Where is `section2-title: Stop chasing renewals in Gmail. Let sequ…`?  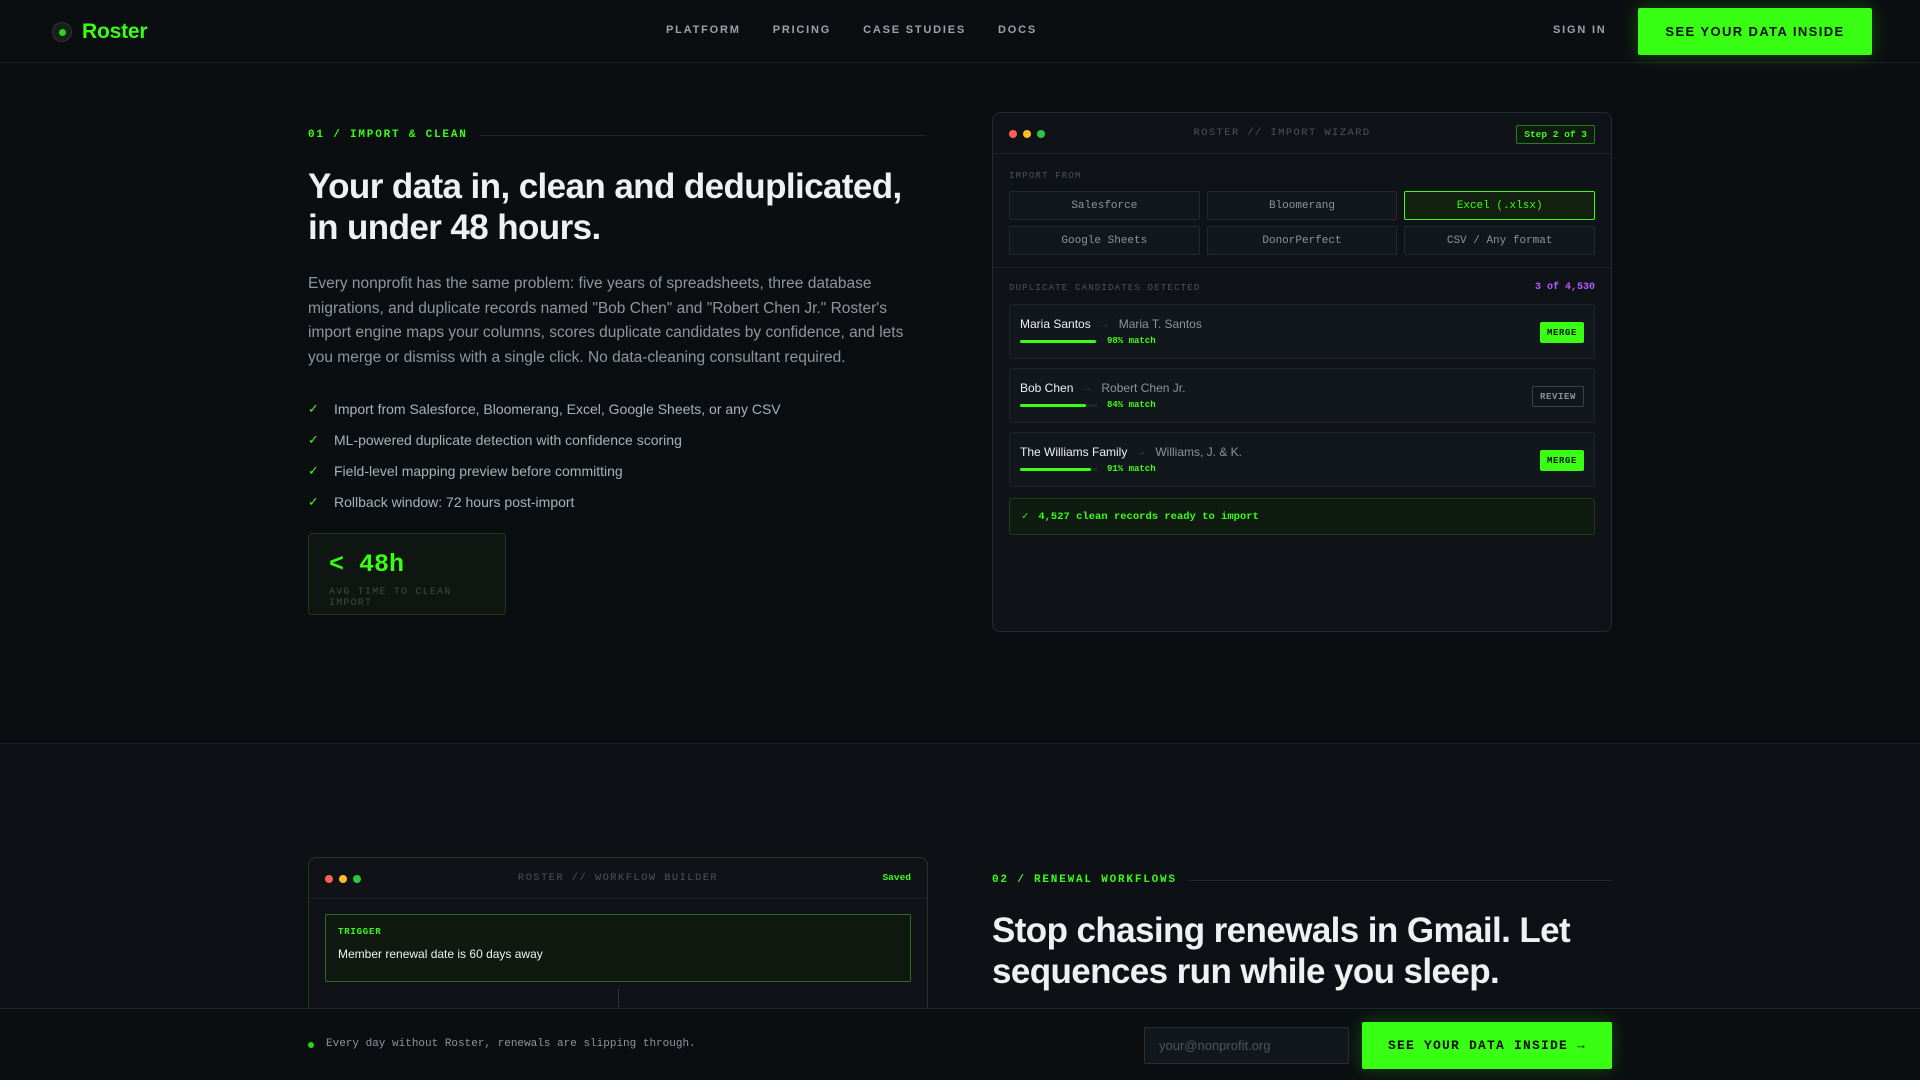
section2-title: Stop chasing renewals in Gmail. Let sequ… is located at coordinates (1281, 951).